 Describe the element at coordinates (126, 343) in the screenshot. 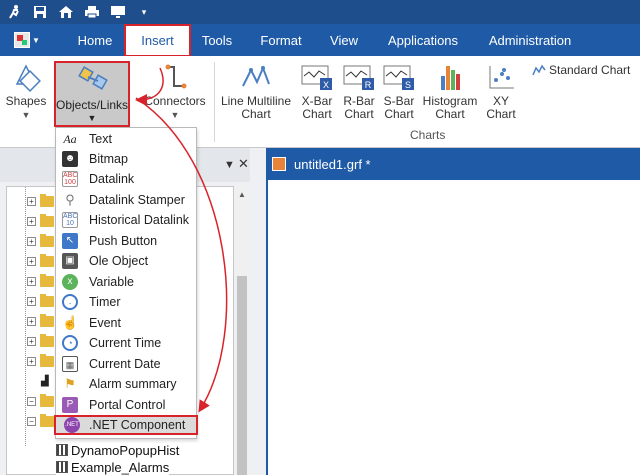

I see `menu-item-current-time: ◔ Current Time` at that location.